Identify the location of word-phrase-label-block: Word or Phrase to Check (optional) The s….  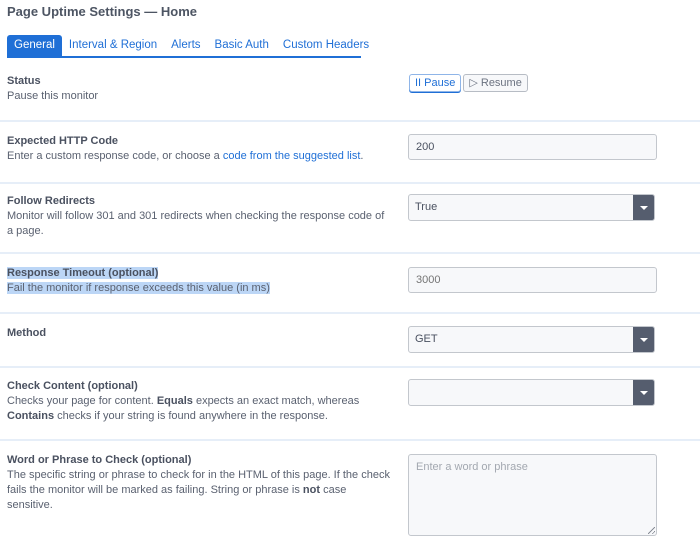
(199, 483).